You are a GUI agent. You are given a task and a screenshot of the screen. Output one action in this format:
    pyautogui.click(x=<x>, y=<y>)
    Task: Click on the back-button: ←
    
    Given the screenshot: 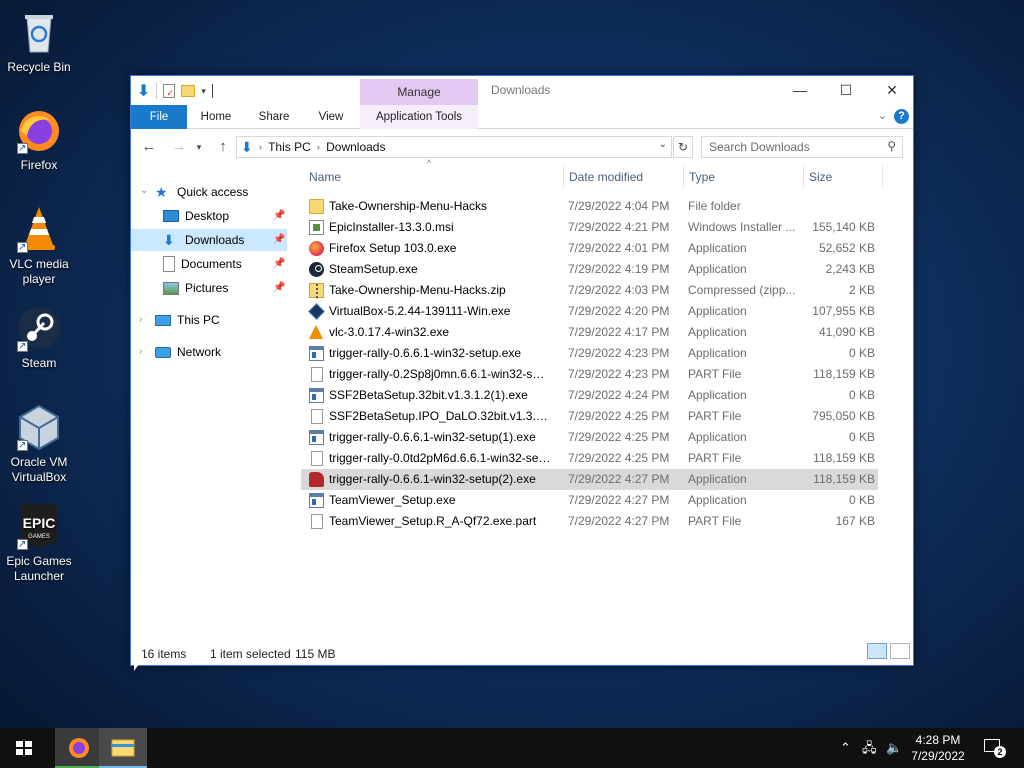 What is the action you would take?
    pyautogui.click(x=149, y=147)
    